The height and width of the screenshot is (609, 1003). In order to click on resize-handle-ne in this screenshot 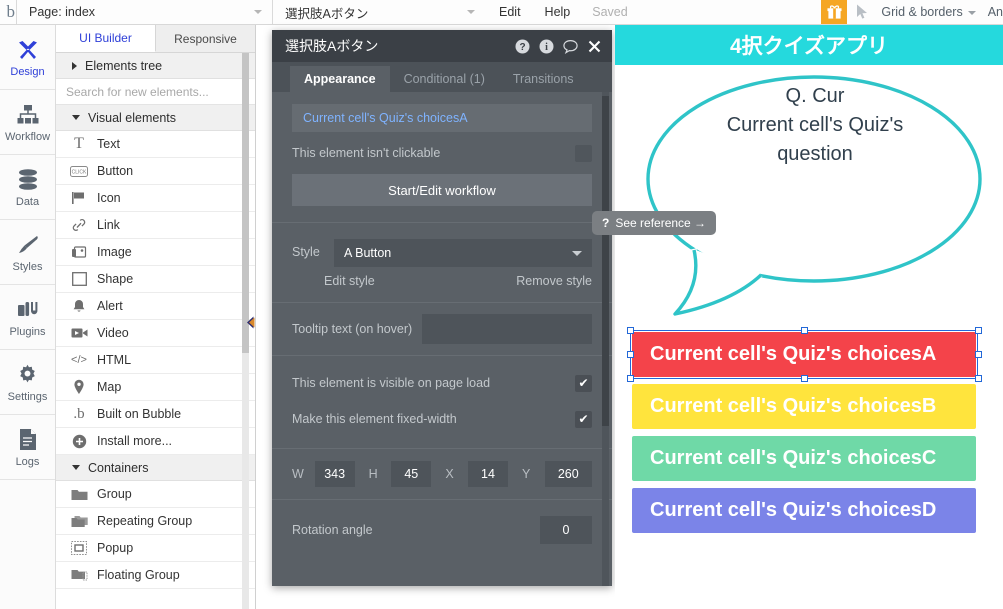, I will do `click(978, 330)`.